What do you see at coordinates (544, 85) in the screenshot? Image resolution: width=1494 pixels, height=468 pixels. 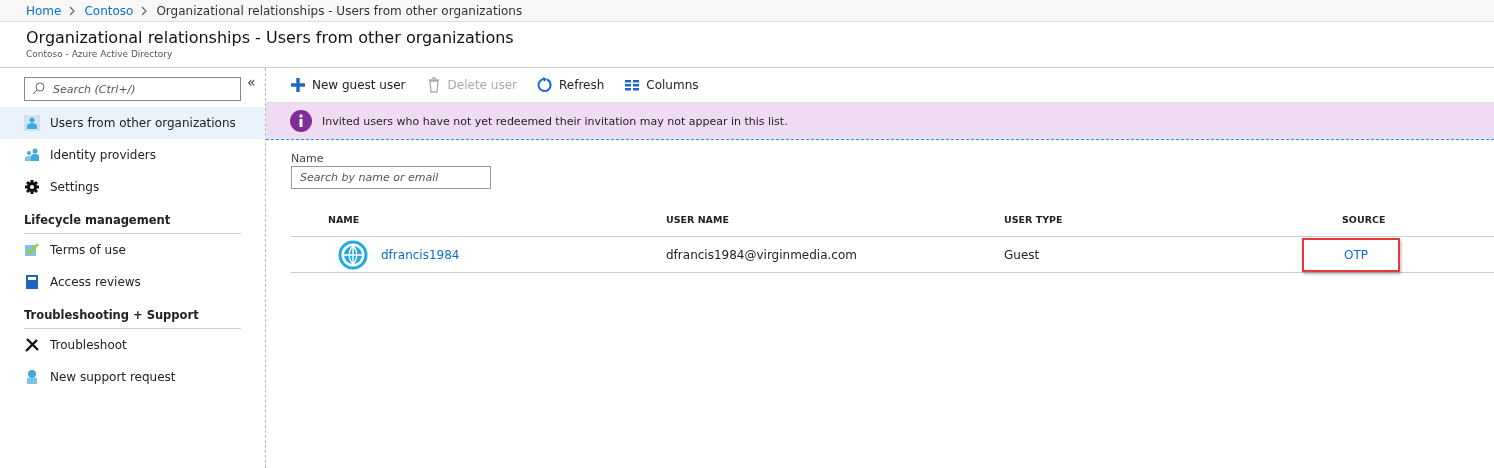 I see `refresh-icon` at bounding box center [544, 85].